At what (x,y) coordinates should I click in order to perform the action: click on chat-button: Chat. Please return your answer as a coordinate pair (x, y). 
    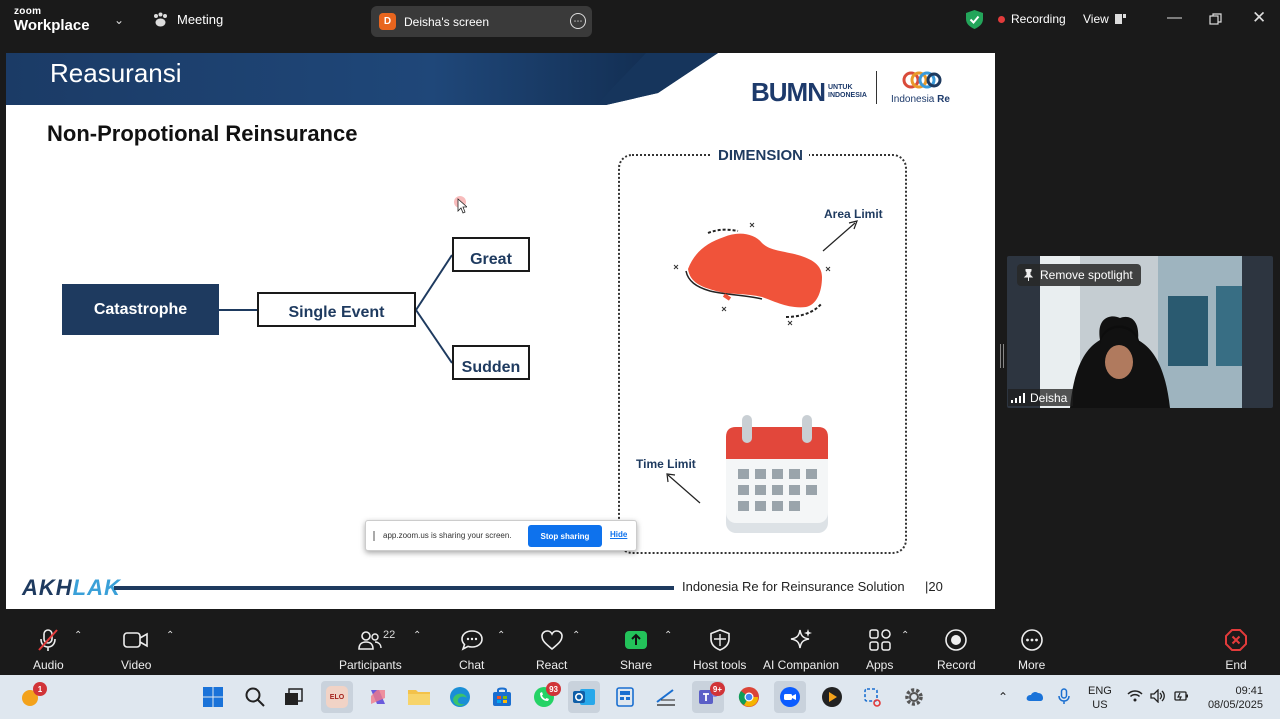
    Looking at the image, I should click on (471, 650).